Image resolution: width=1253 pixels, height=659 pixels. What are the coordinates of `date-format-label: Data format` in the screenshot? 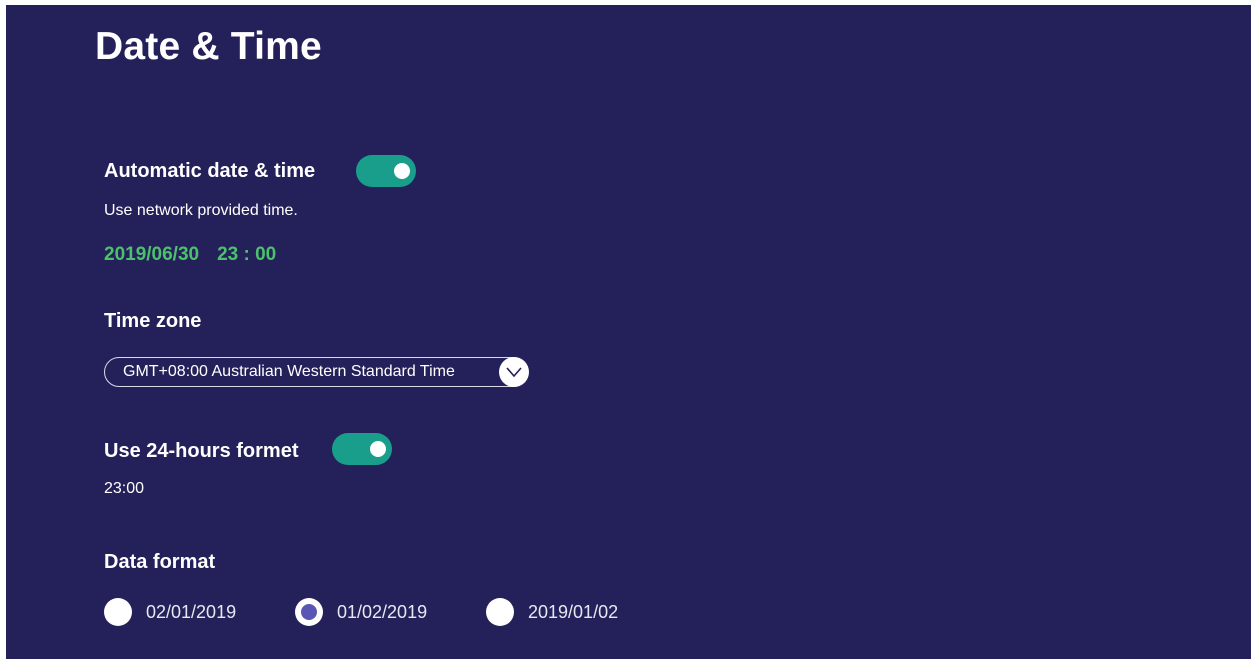 It's located at (160, 562).